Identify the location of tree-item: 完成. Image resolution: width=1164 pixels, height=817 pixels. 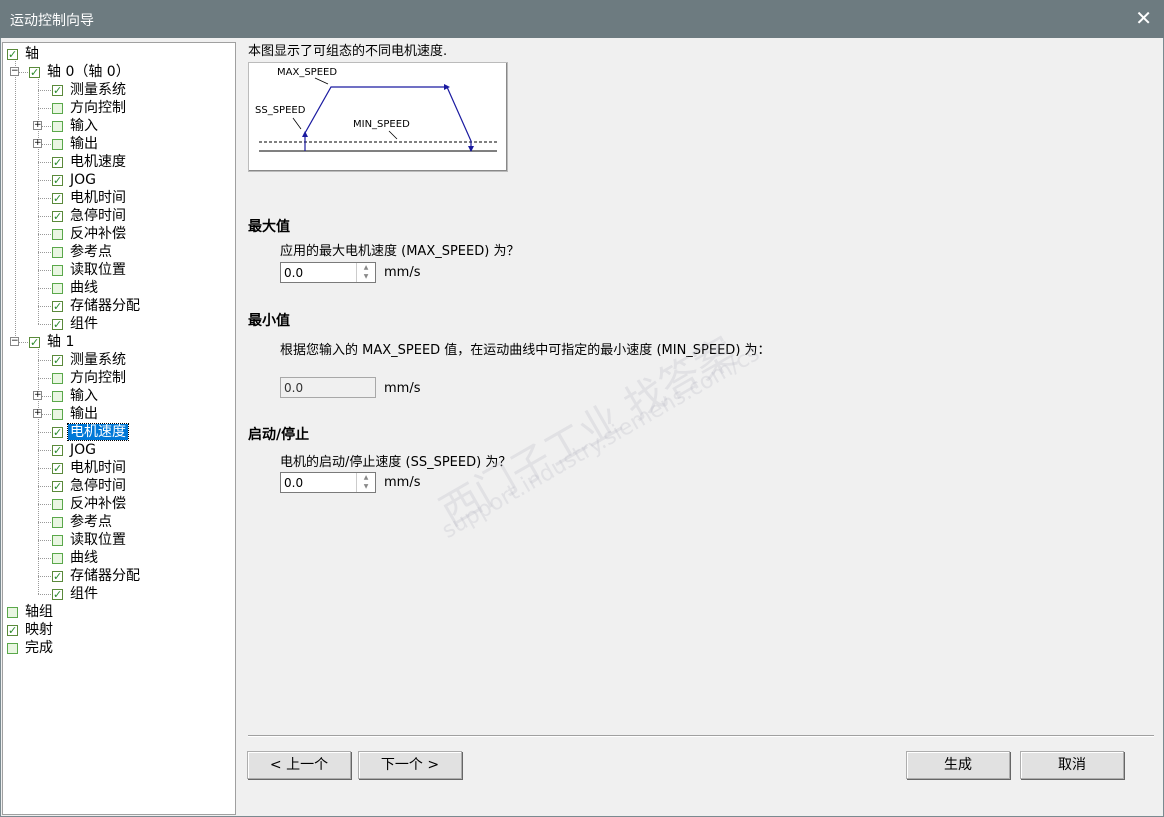
(31, 648).